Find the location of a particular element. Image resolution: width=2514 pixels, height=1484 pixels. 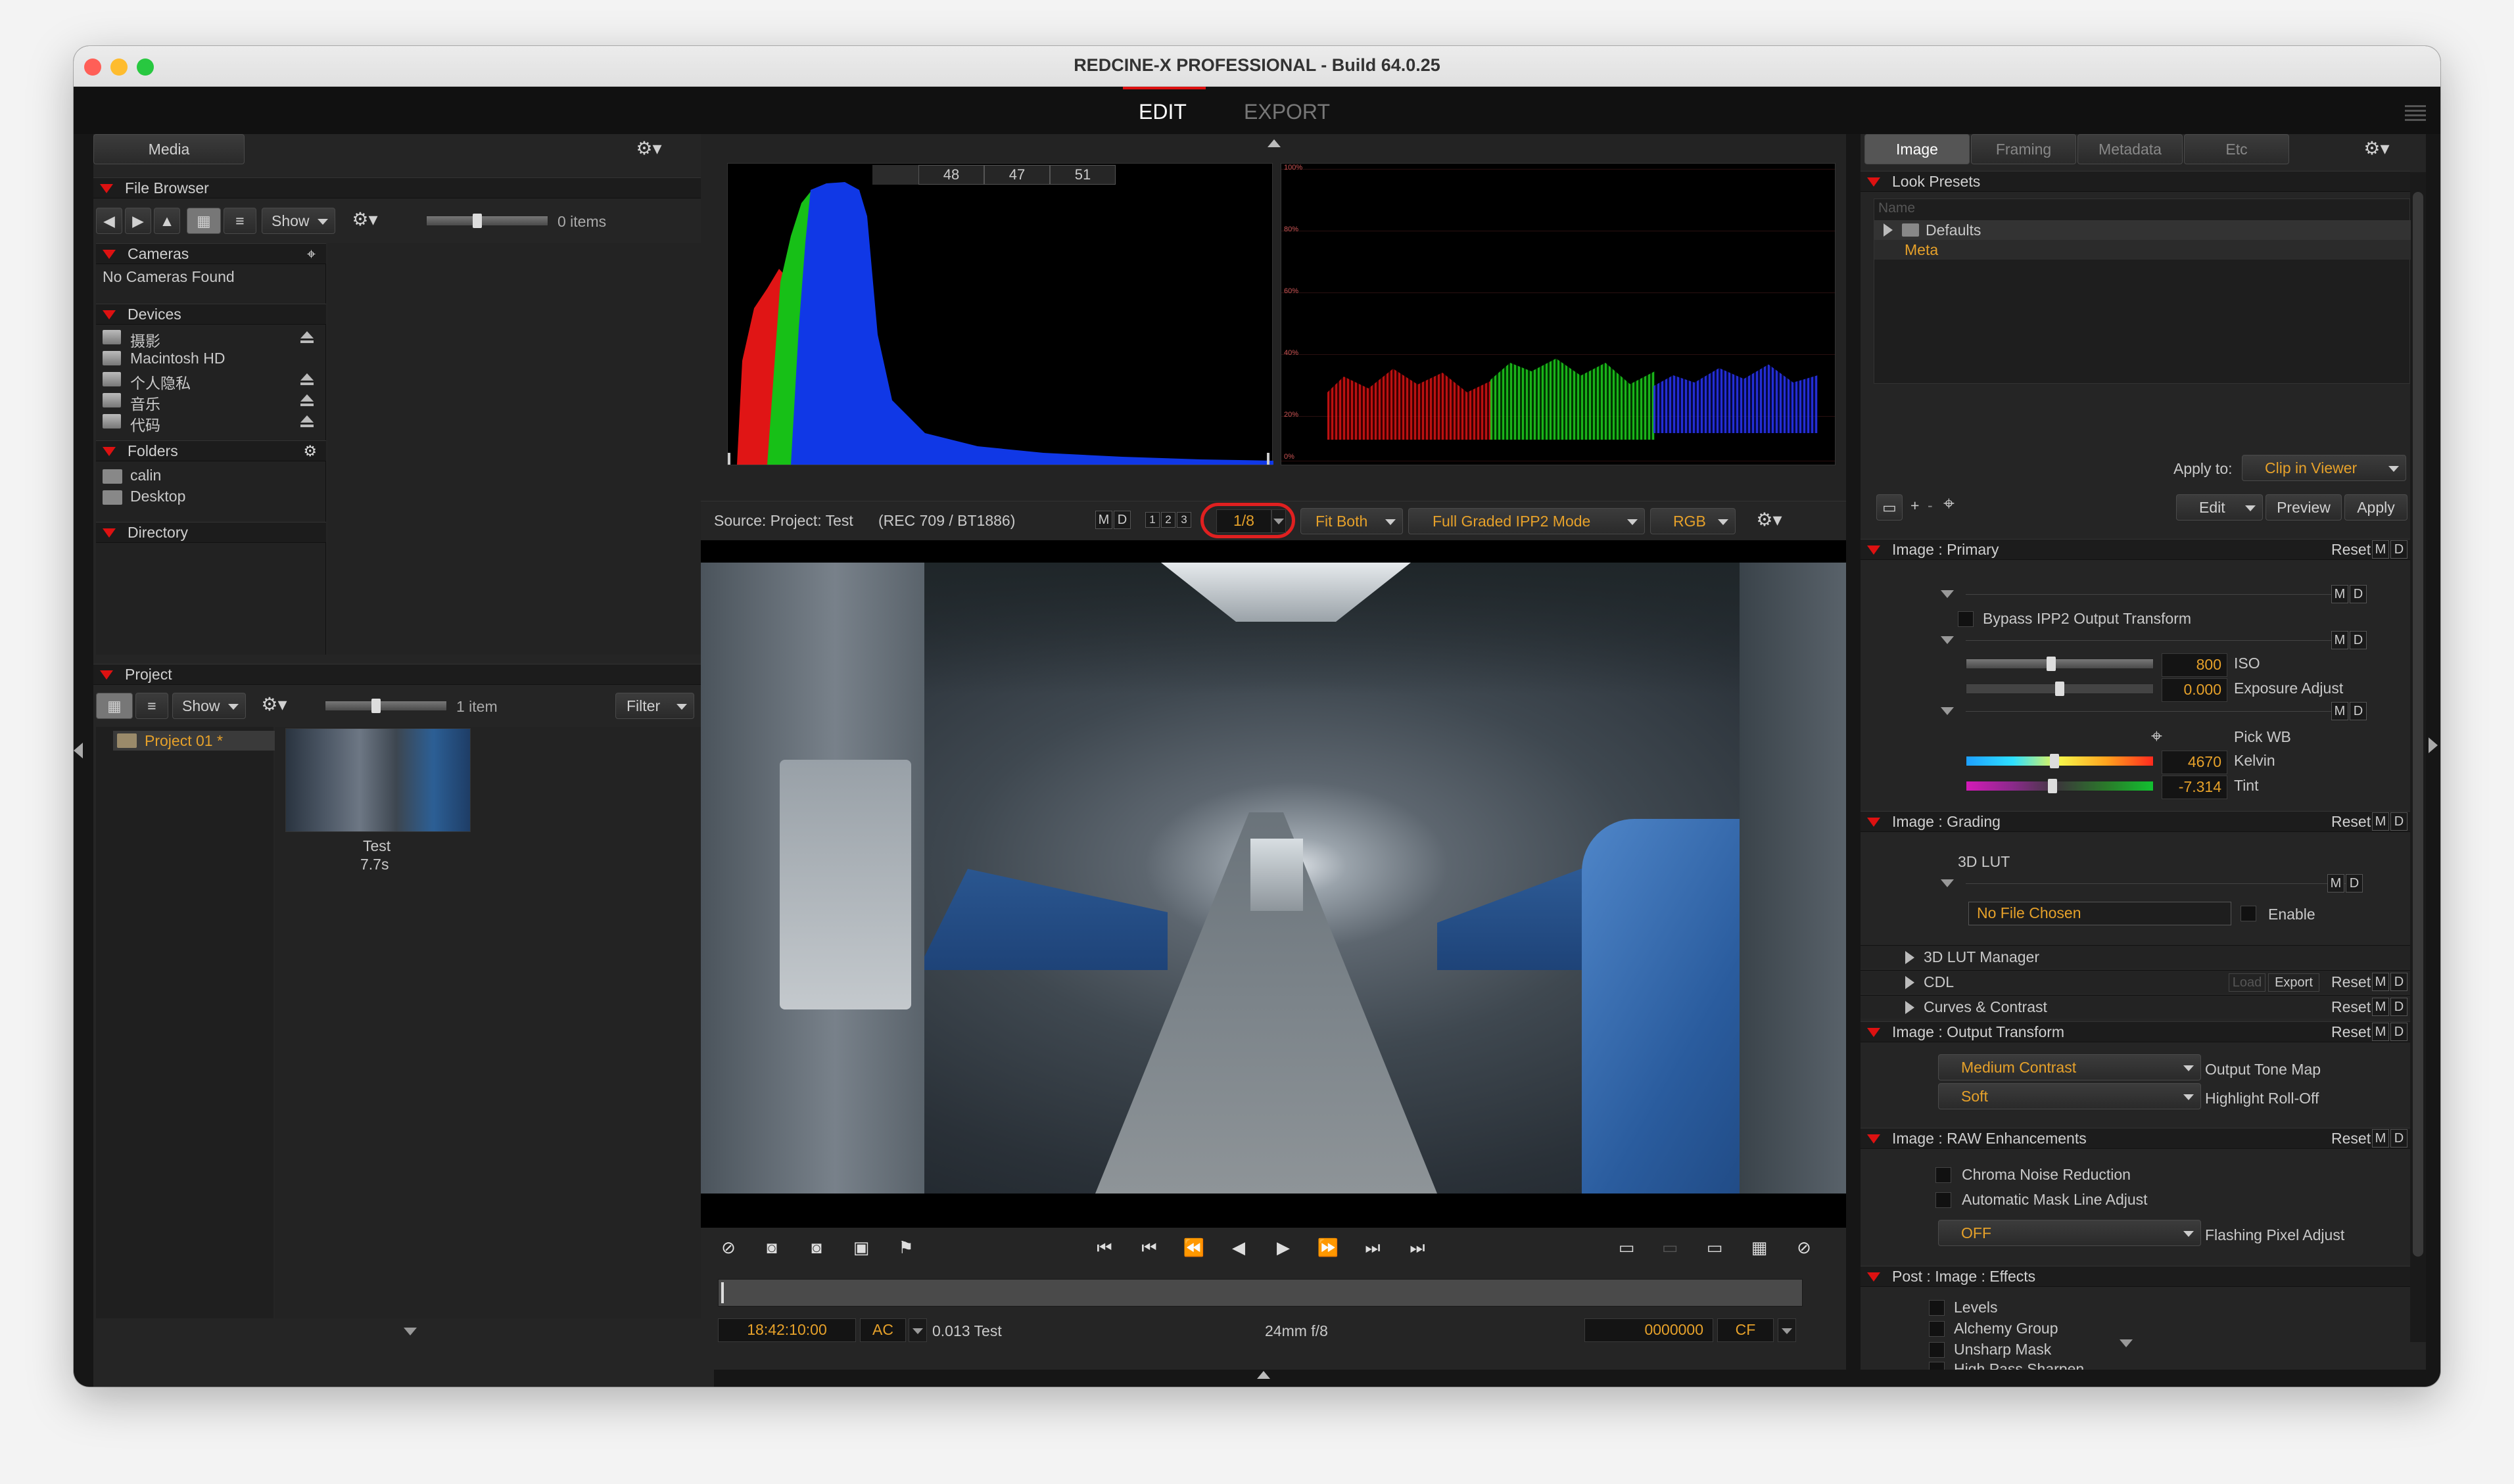

roll-off-dropdown: Soft is located at coordinates (2069, 1096).